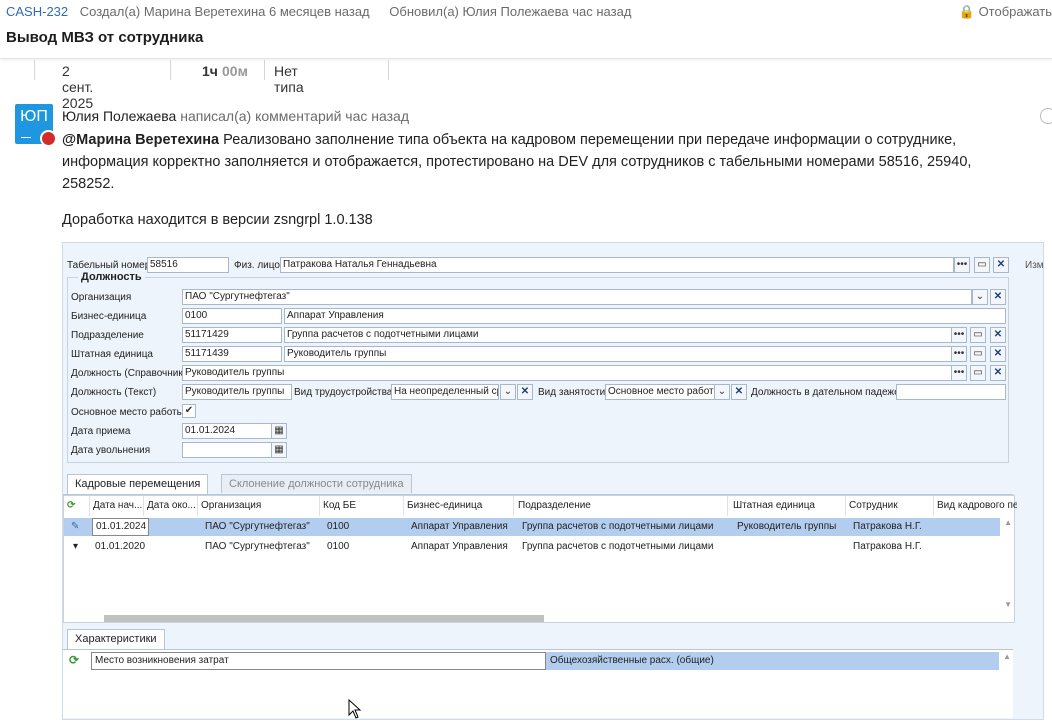  Describe the element at coordinates (257, 546) in the screenshot. I see `cell-org: ПАО "Сургутнефтегаз"` at that location.